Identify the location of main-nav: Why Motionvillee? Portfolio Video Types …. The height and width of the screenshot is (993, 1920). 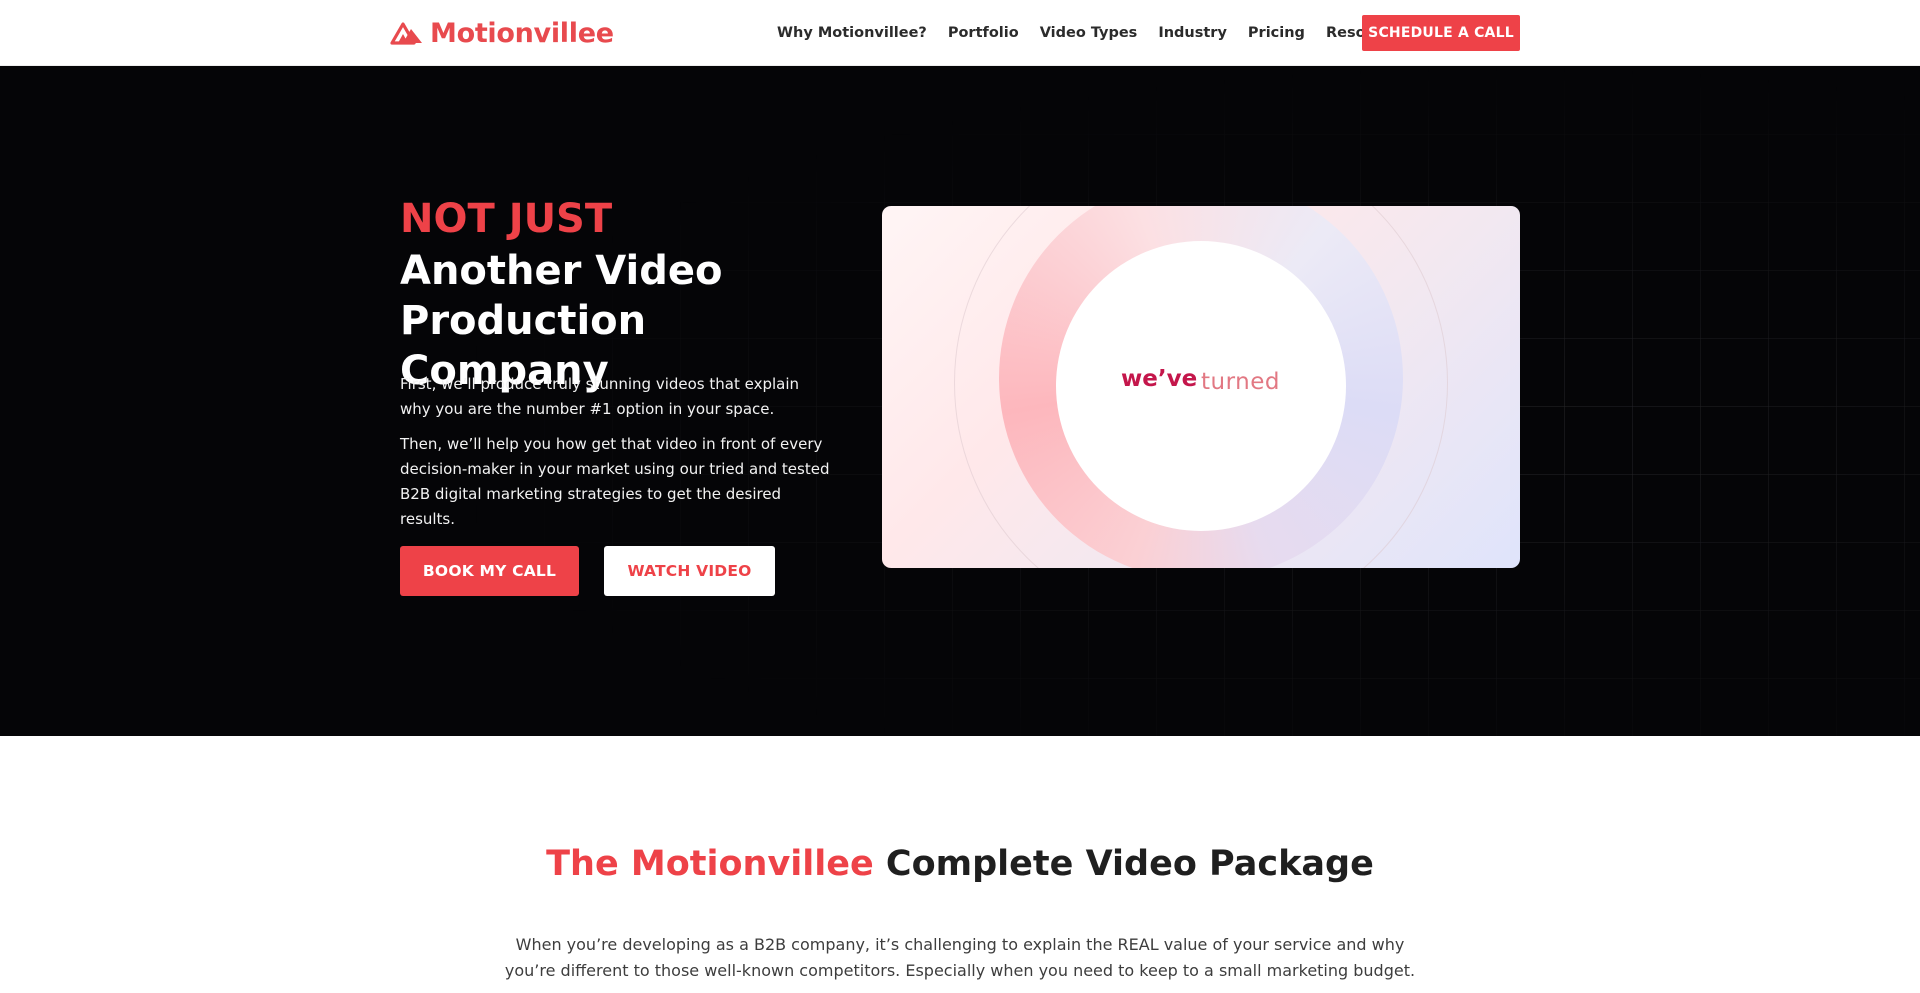
(1104, 33).